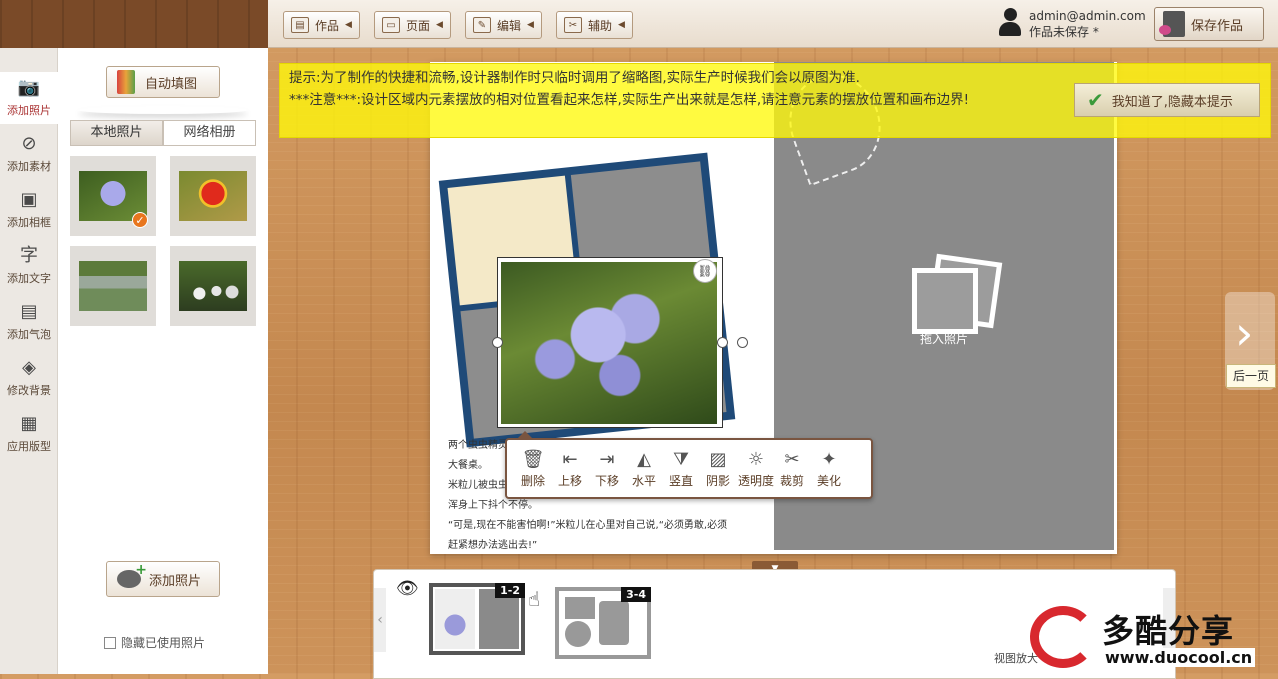 This screenshot has height=679, width=1278. Describe the element at coordinates (29, 367) in the screenshot. I see `paint-bucket-icon: ◈` at that location.